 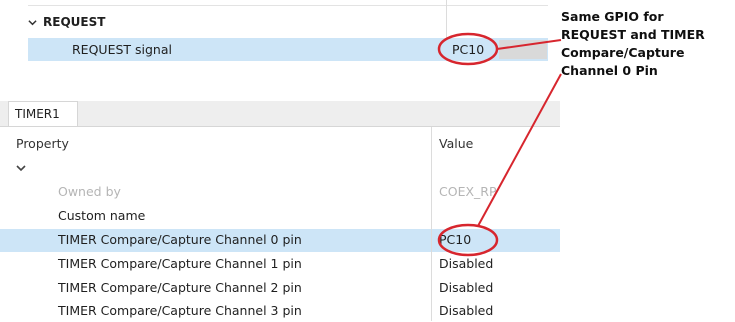 I want to click on annotation-line: Same GPIO for, so click(x=612, y=16).